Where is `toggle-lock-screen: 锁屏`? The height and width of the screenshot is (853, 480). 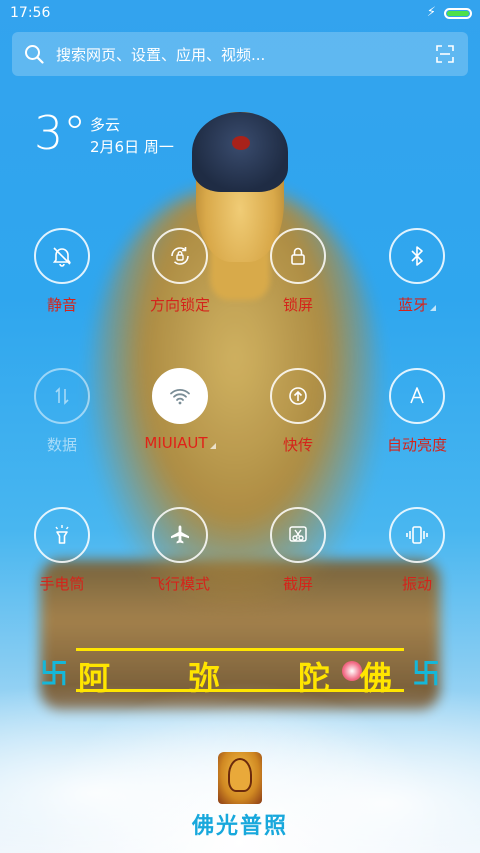
toggle-lock-screen: 锁屏 is located at coordinates (298, 271).